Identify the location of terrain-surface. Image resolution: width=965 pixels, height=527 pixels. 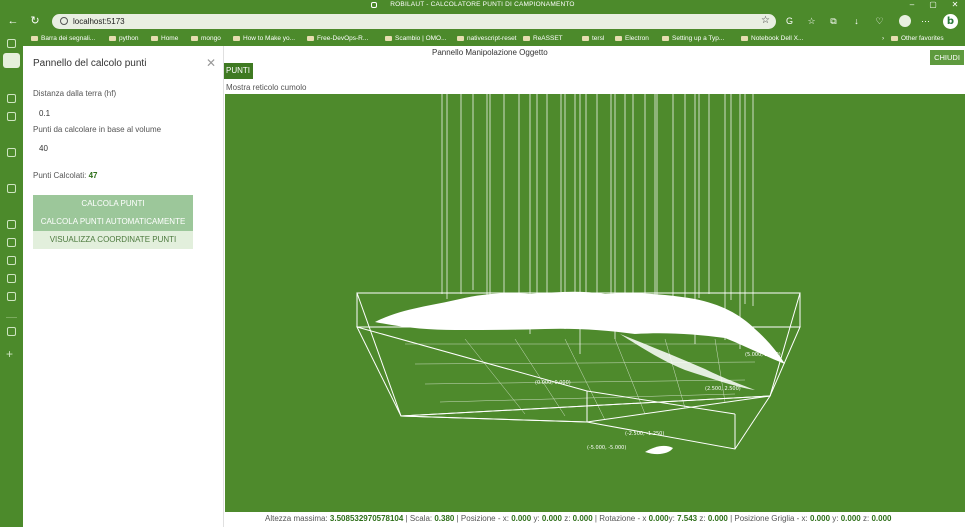
(580, 373).